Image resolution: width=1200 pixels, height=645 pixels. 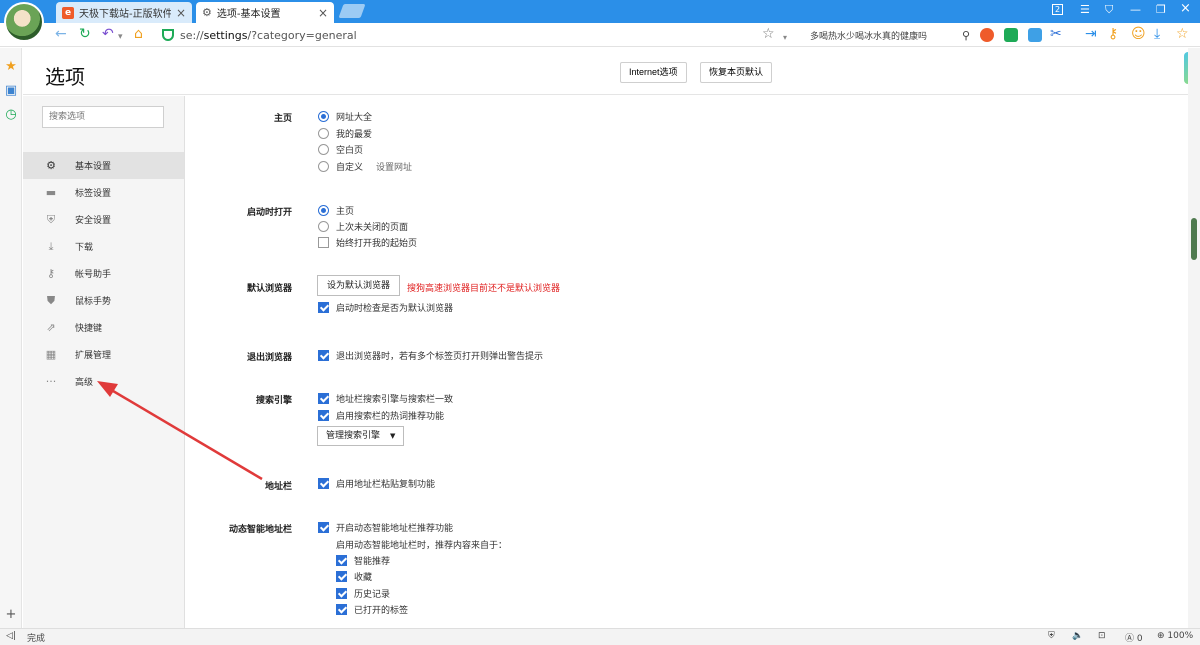 What do you see at coordinates (103, 219) in the screenshot?
I see `sidebar-item-security: ⛨ 安全设置` at bounding box center [103, 219].